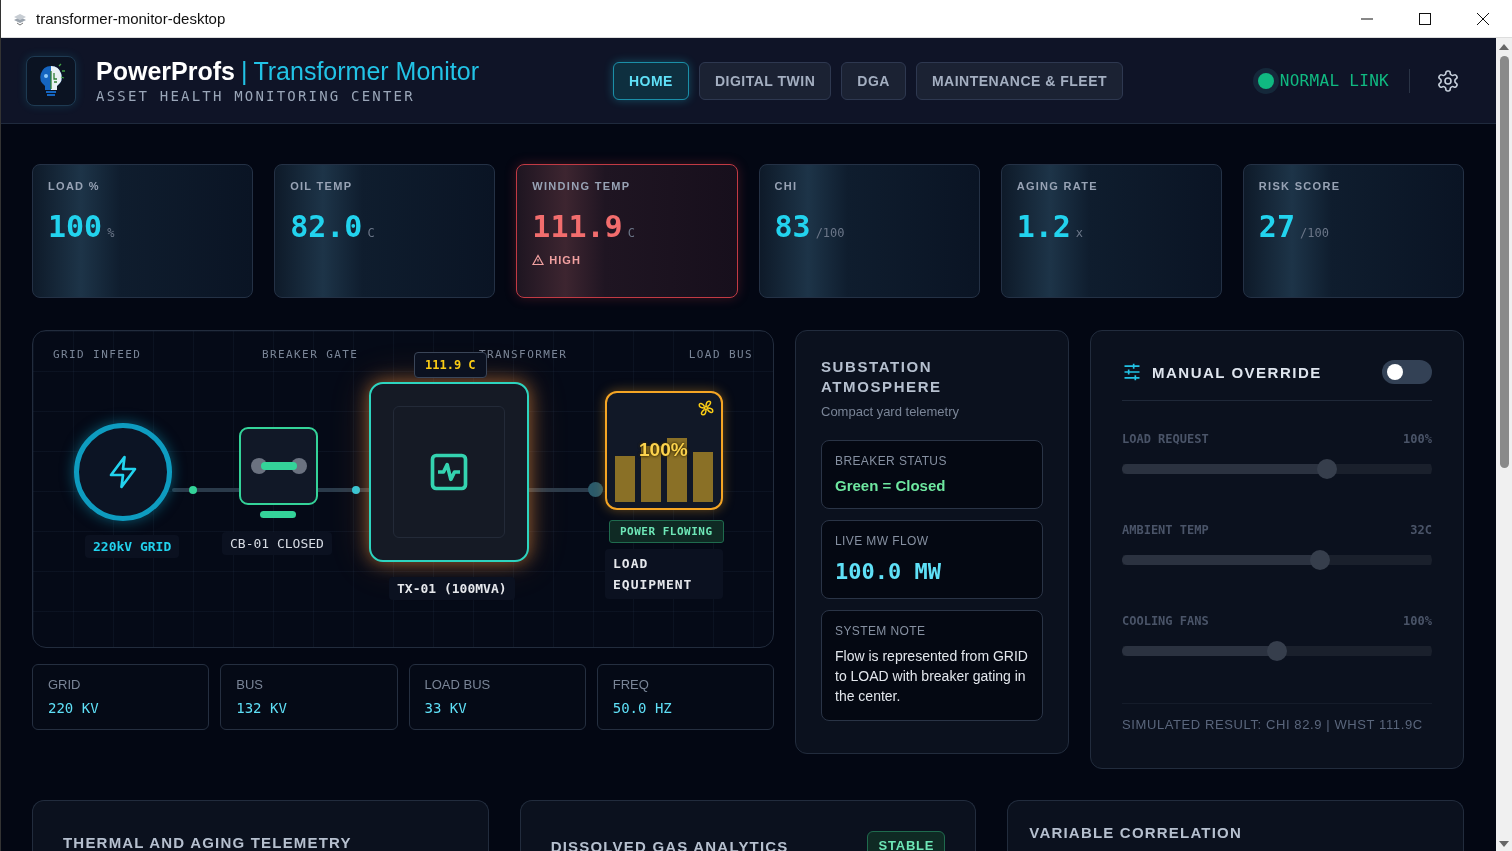  Describe the element at coordinates (131, 18) in the screenshot. I see `window-title: transformer-monitor-desktop` at that location.